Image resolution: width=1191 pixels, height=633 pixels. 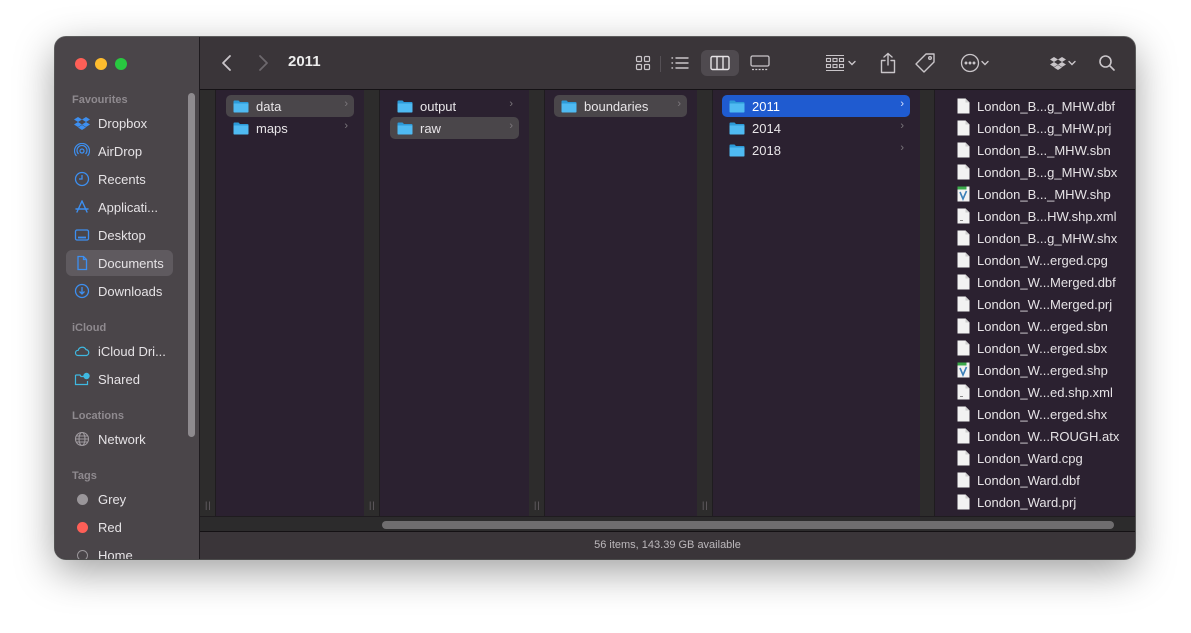 What do you see at coordinates (227, 63) in the screenshot?
I see `back-button` at bounding box center [227, 63].